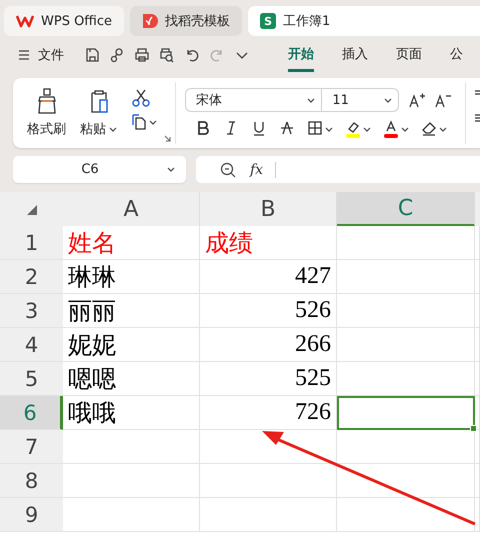 Image resolution: width=480 pixels, height=538 pixels. What do you see at coordinates (131, 243) in the screenshot?
I see `table-cell: 姓名` at bounding box center [131, 243].